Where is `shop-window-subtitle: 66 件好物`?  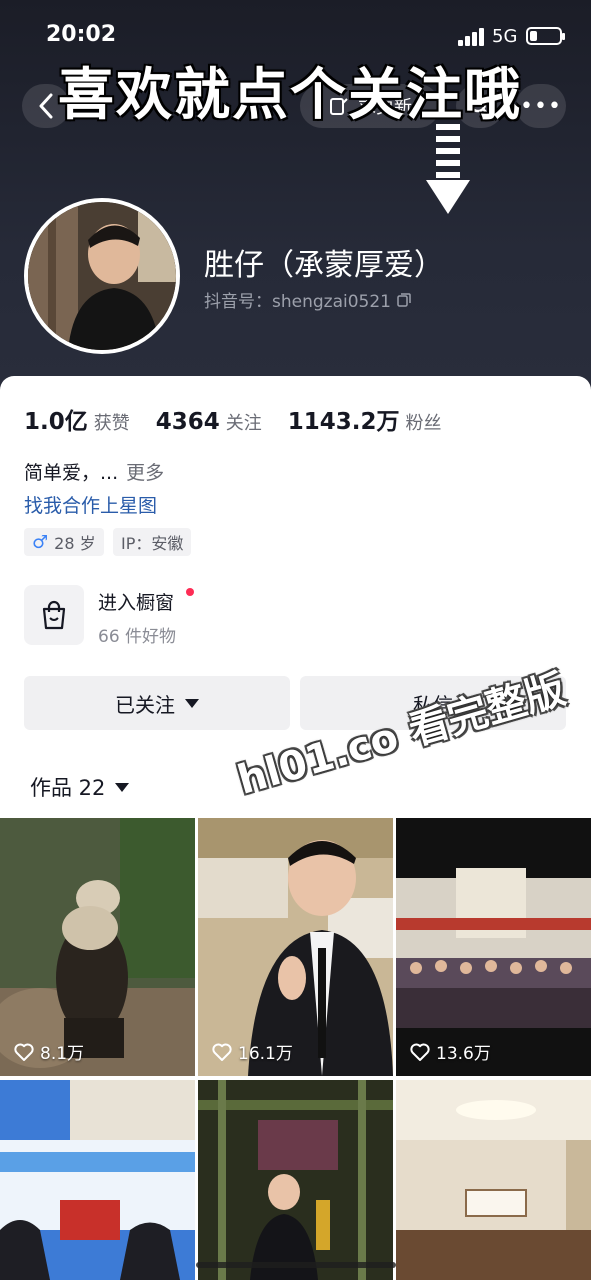 shop-window-subtitle: 66 件好物 is located at coordinates (137, 637).